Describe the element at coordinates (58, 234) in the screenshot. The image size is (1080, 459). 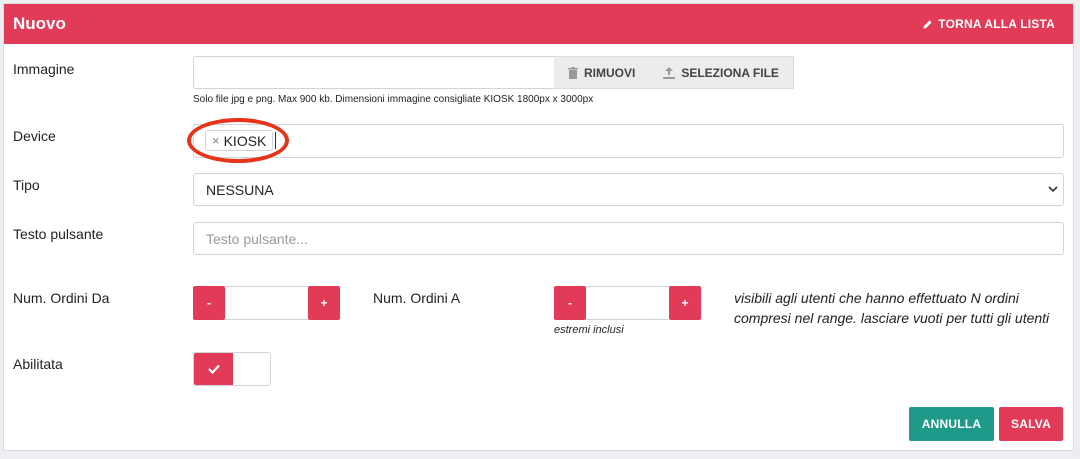
I see `button-text-label: Testo pulsante` at that location.